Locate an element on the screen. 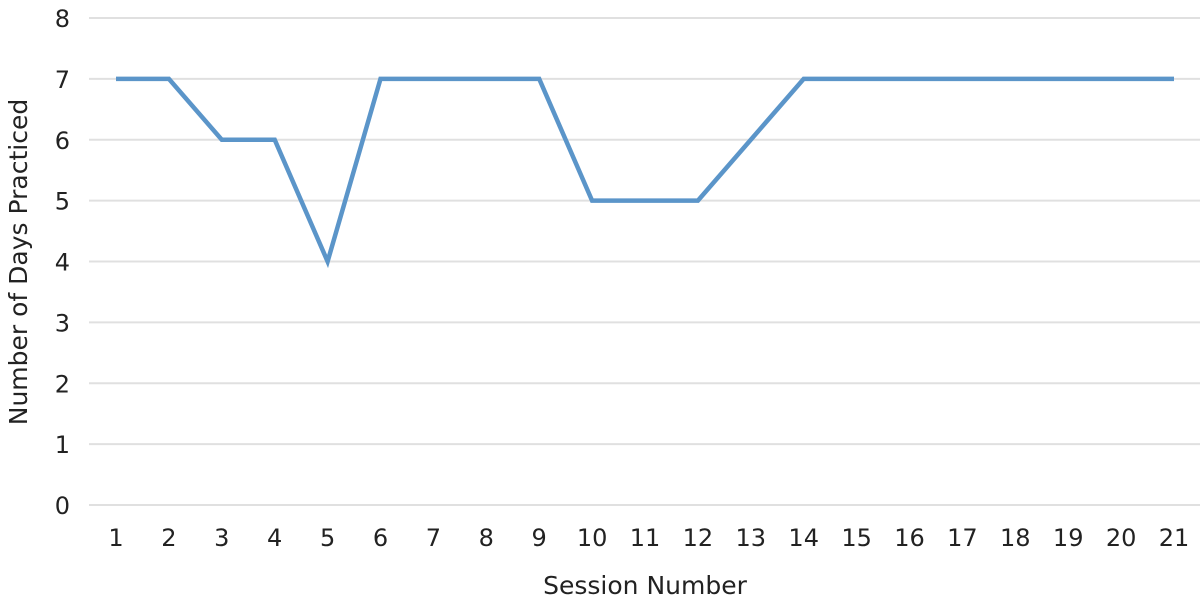  y-axis-ticks: 0 1 2 3 4 5 6 7 8 is located at coordinates (62, 262).